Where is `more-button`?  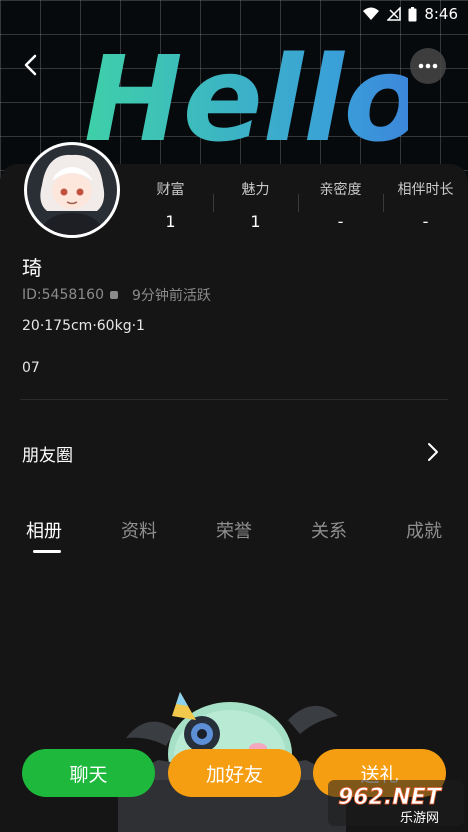
more-button is located at coordinates (428, 66).